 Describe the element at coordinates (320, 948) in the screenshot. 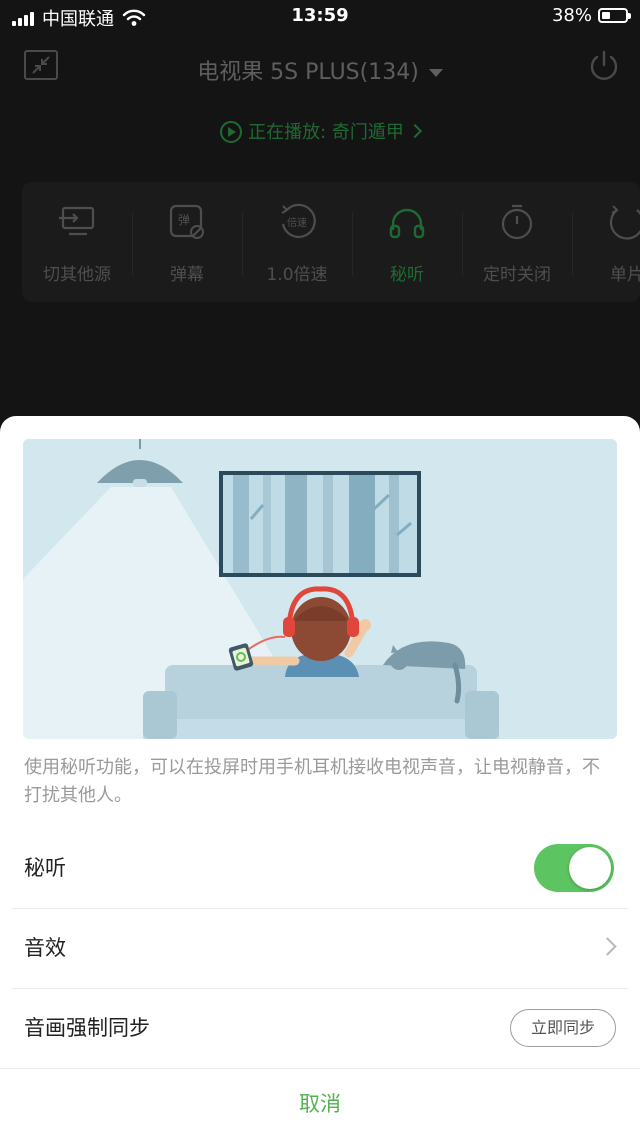

I see `row-sound-effects: 音效` at that location.